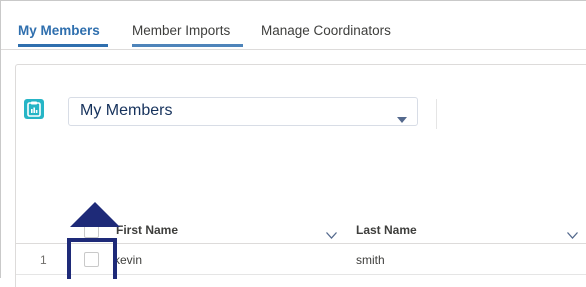  I want to click on list-view-icon, so click(34, 109).